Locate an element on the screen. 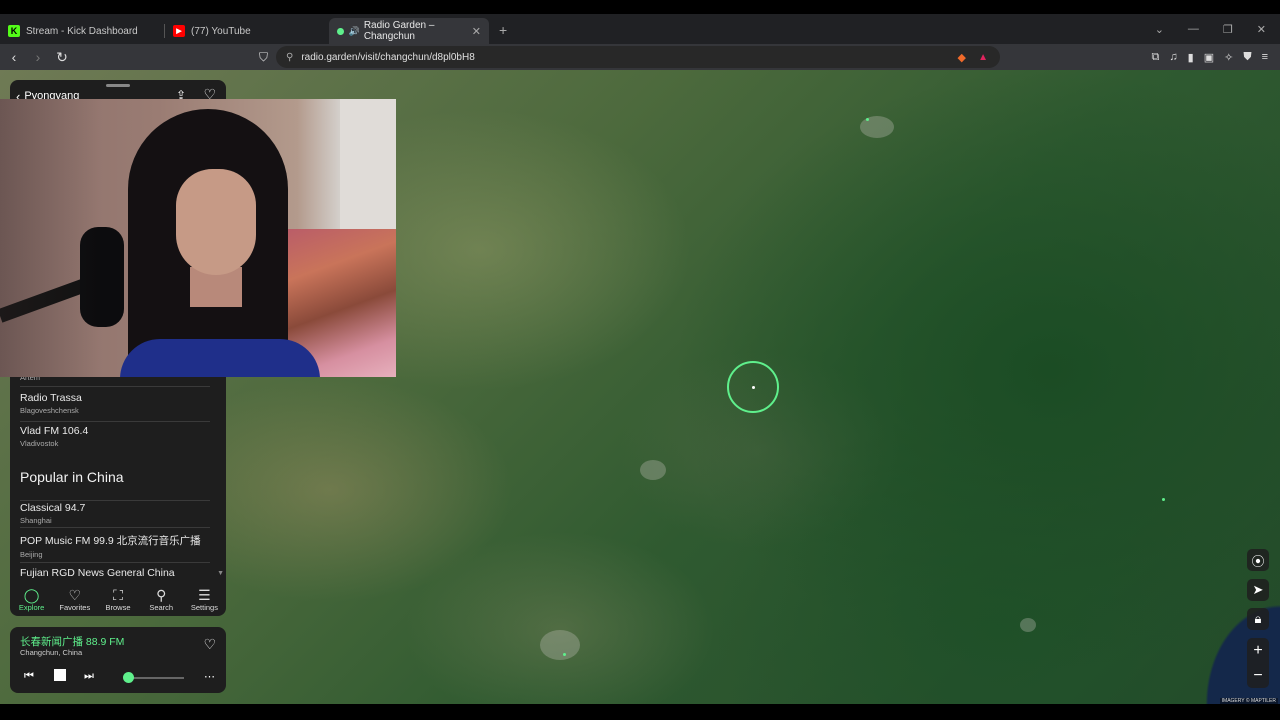 Image resolution: width=1280 pixels, height=720 pixels. nav-search: ⚲ Search is located at coordinates (161, 599).